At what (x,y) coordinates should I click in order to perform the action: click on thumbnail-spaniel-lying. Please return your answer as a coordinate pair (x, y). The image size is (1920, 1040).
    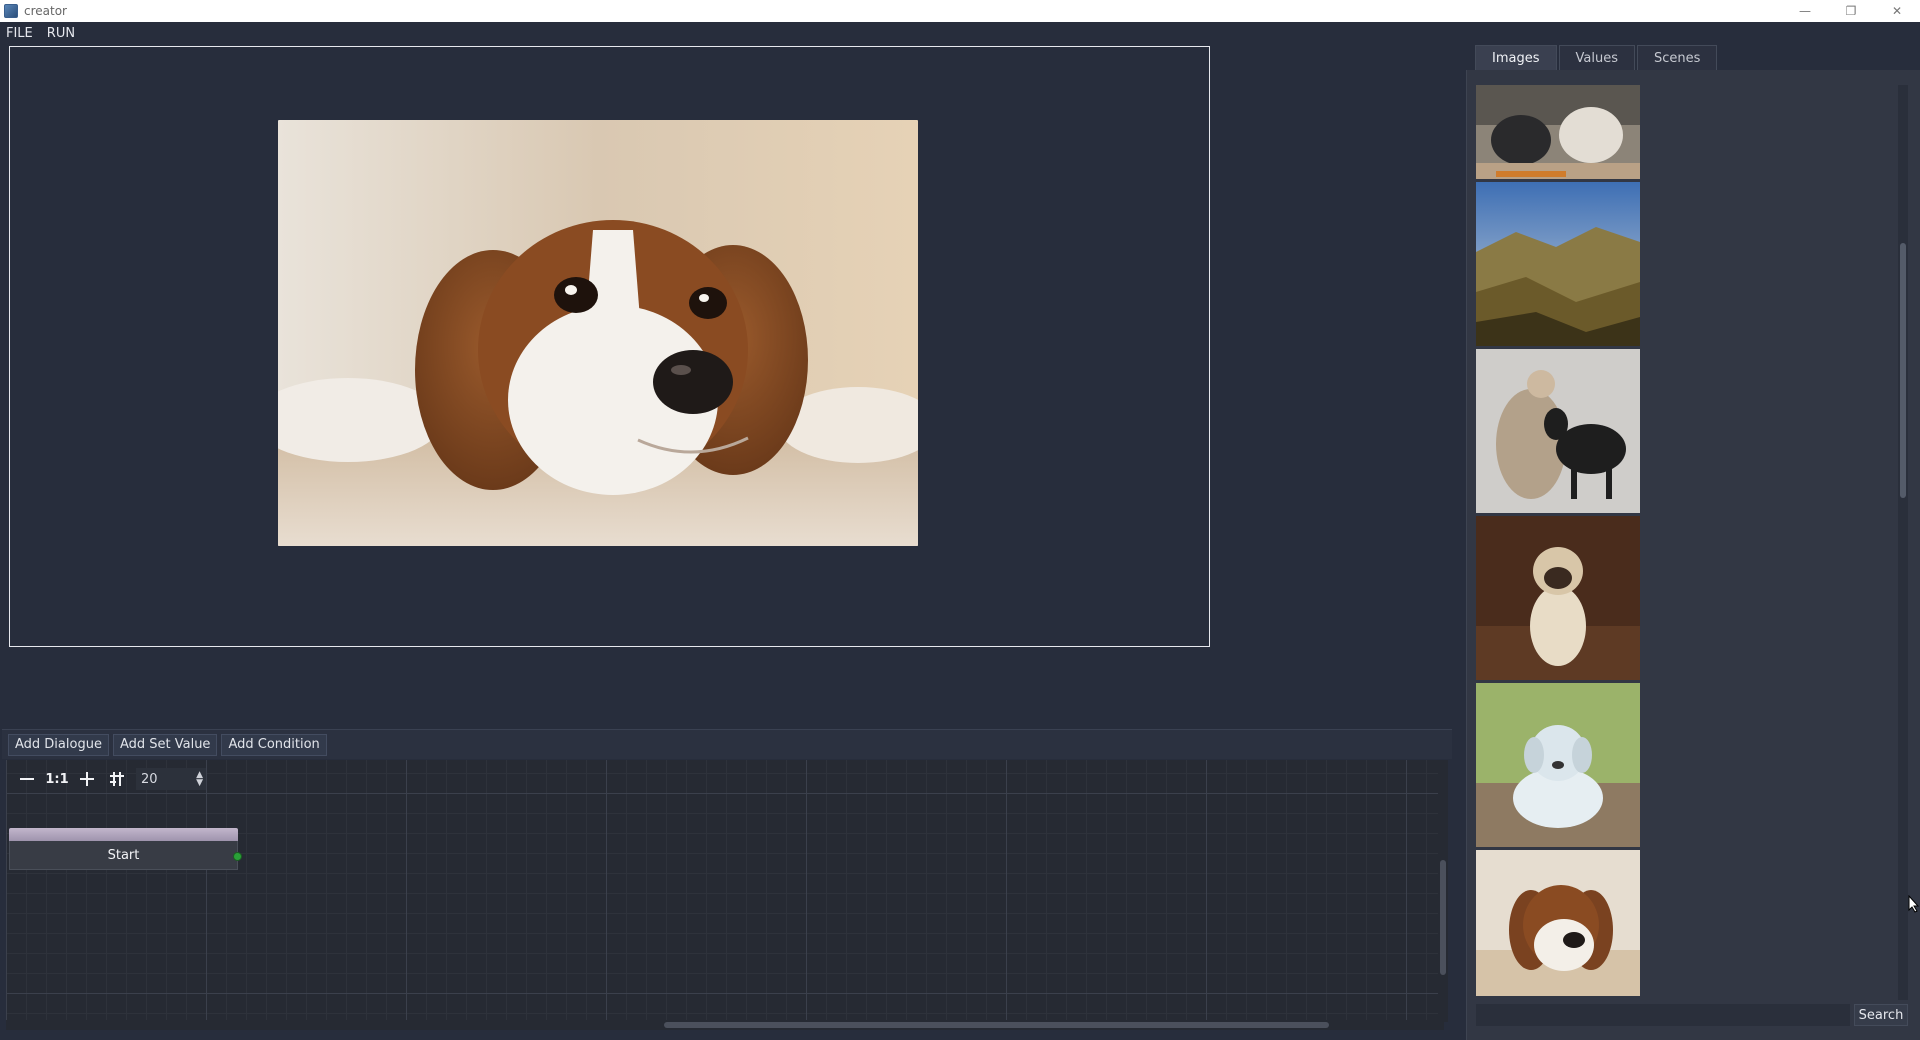
    Looking at the image, I should click on (1558, 923).